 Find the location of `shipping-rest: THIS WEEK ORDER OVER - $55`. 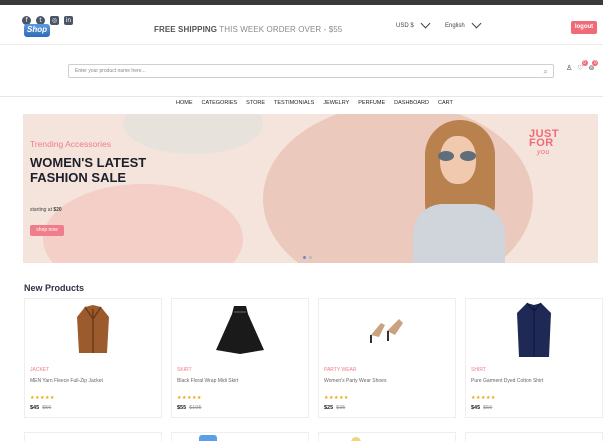

shipping-rest: THIS WEEK ORDER OVER - $55 is located at coordinates (280, 29).